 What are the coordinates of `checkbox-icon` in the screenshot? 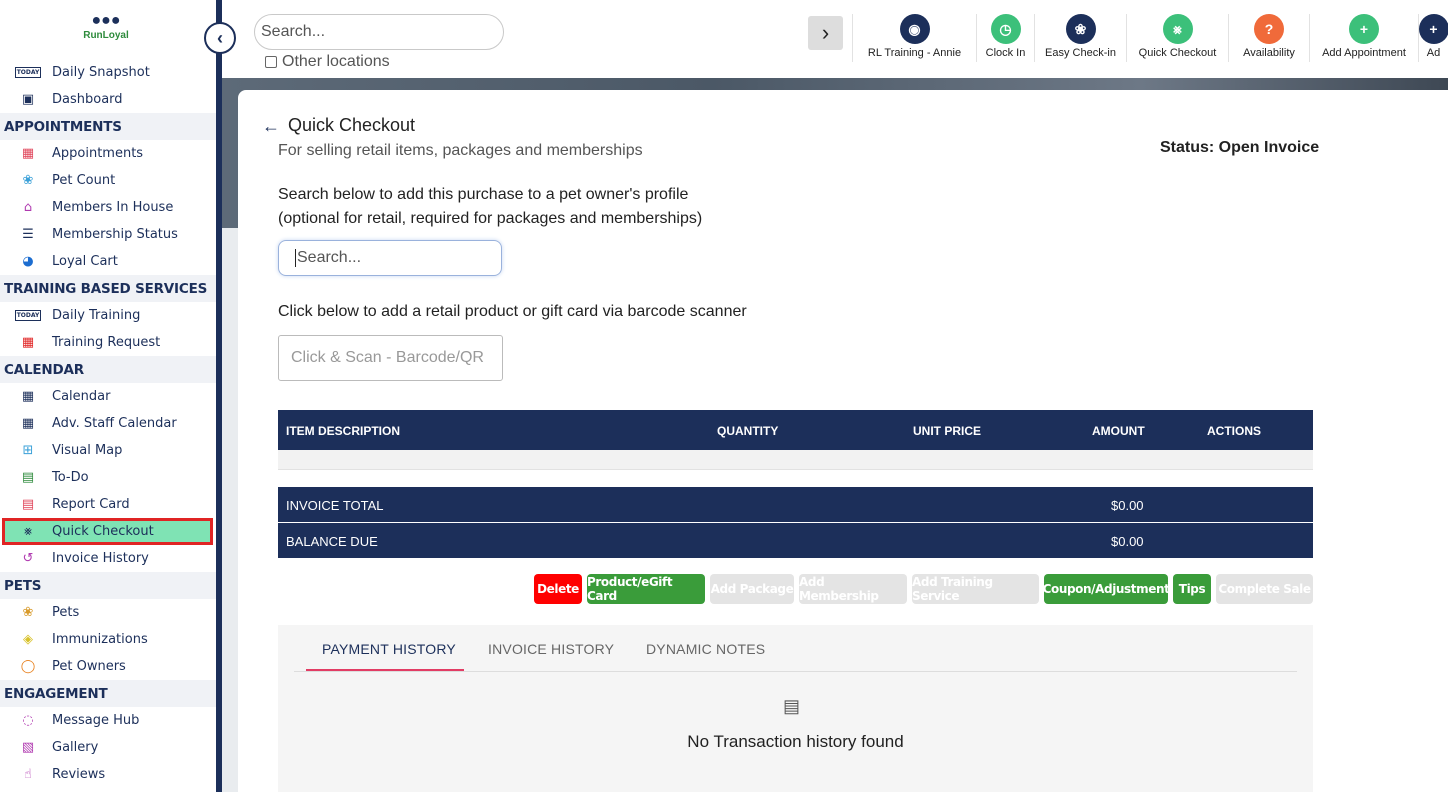 It's located at (271, 62).